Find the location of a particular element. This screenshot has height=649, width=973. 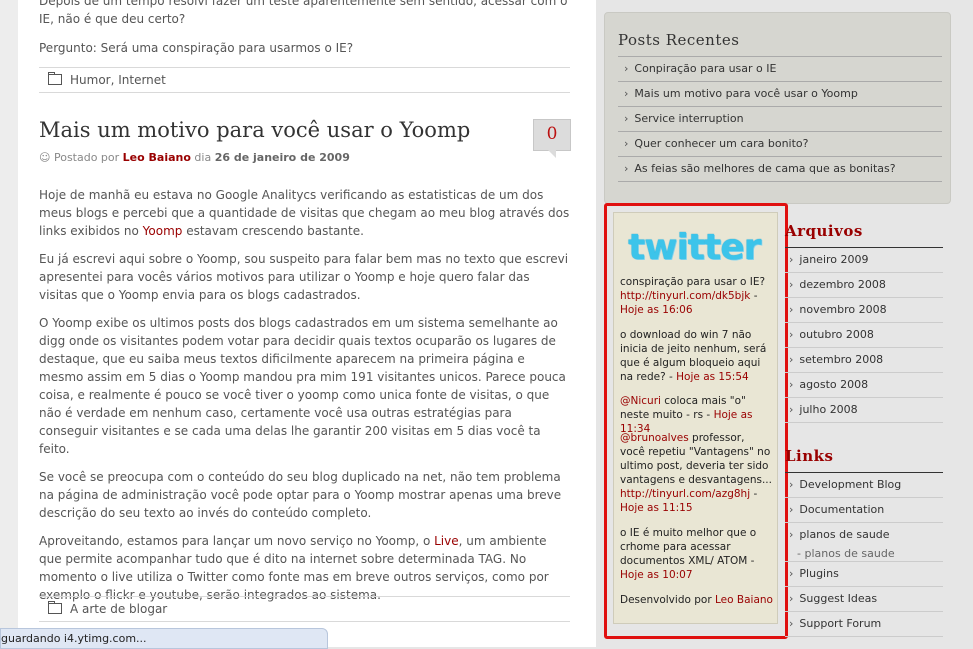

archive-item: › agosto 2008 is located at coordinates (864, 385).